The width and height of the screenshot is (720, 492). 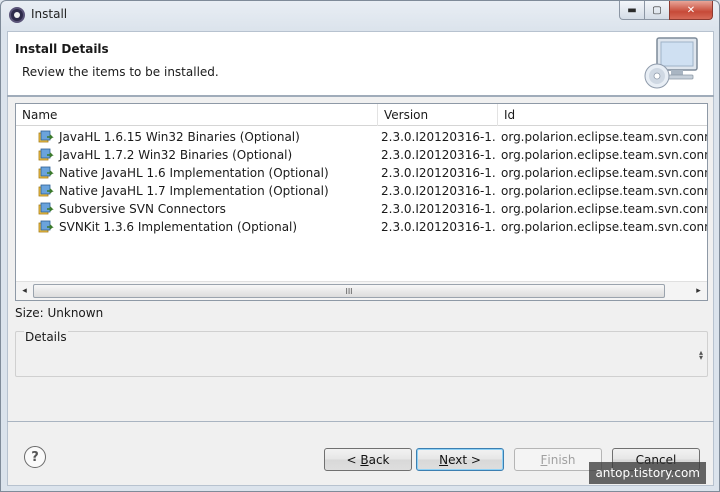 What do you see at coordinates (647, 473) in the screenshot?
I see `watermark: antop.tistory.com` at bounding box center [647, 473].